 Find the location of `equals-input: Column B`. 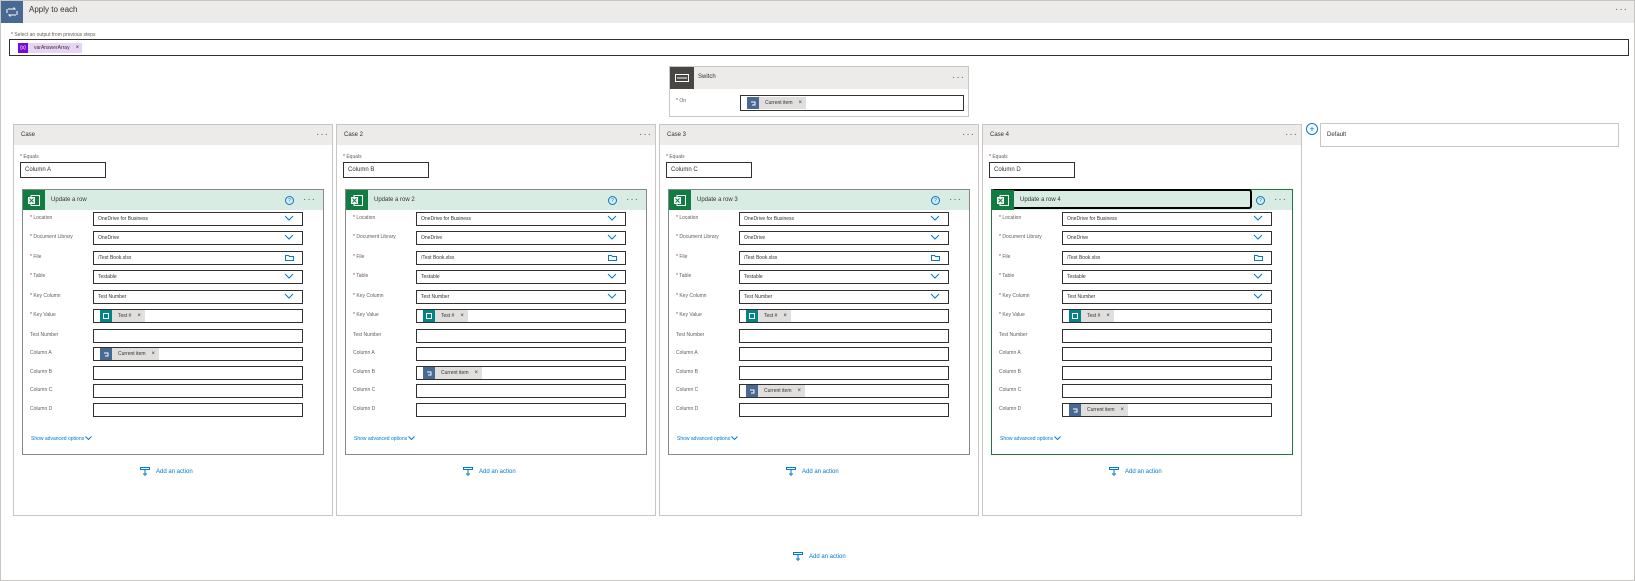

equals-input: Column B is located at coordinates (386, 170).